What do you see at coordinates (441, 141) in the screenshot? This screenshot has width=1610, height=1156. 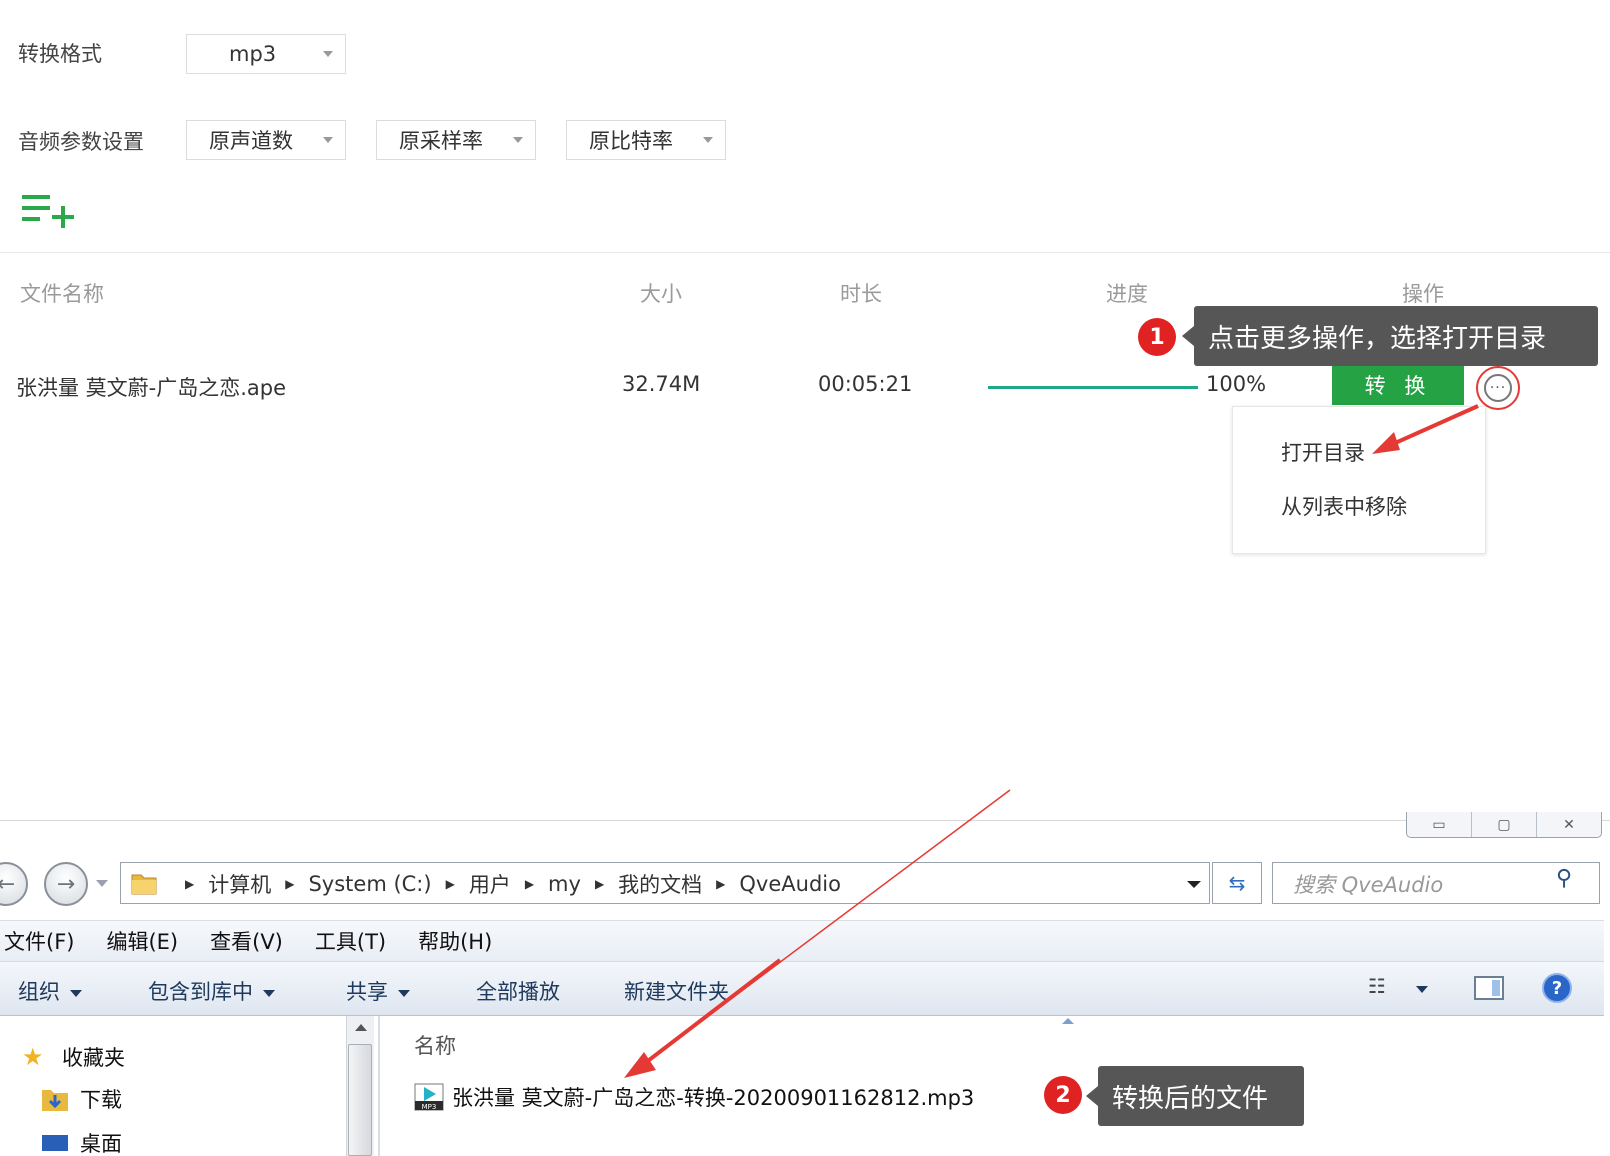 I see `sample-rate-select-value: 原采样率` at bounding box center [441, 141].